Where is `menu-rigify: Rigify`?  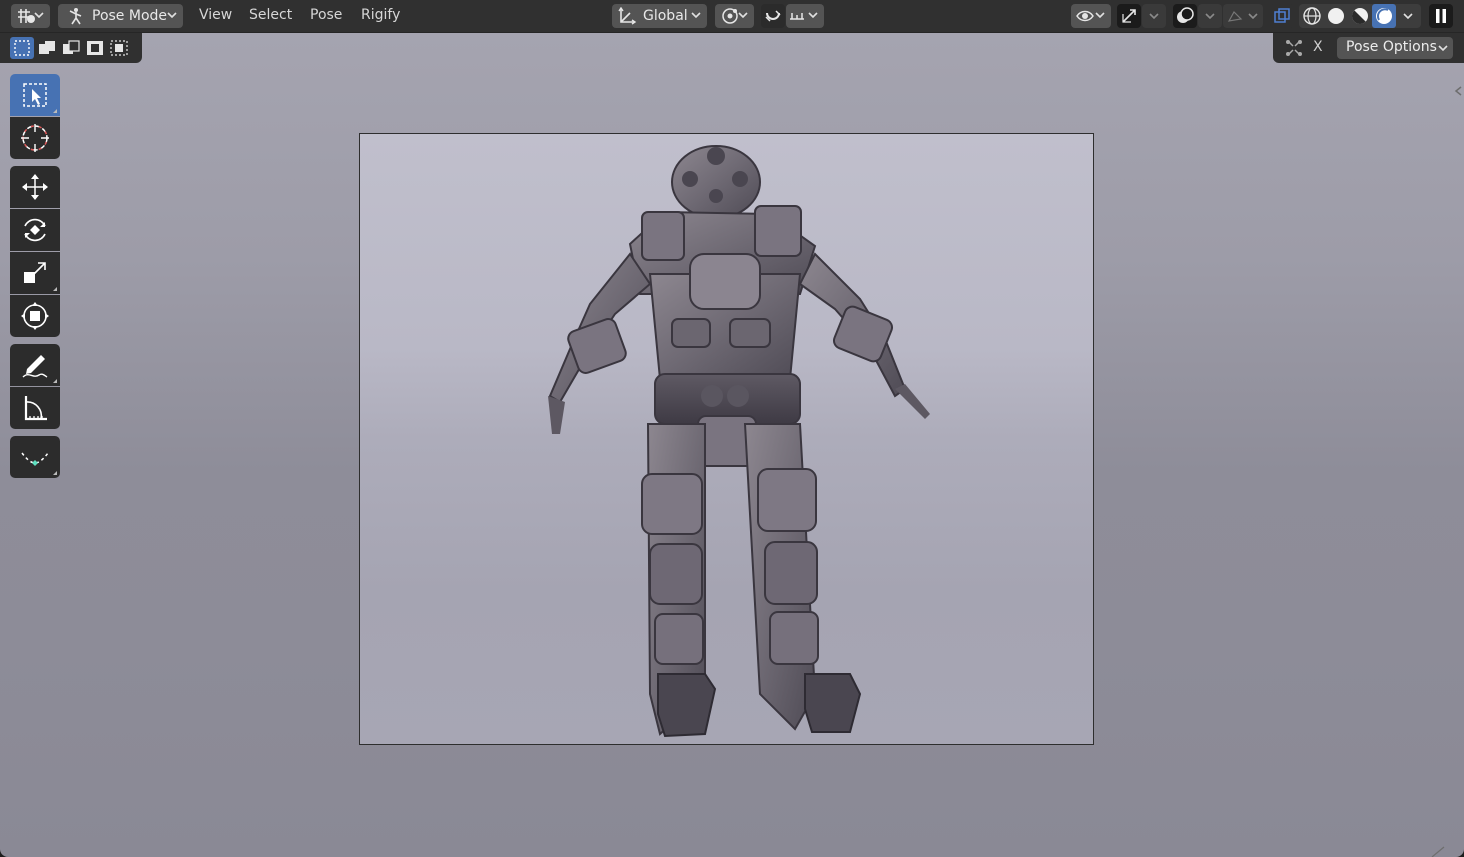 menu-rigify: Rigify is located at coordinates (380, 15).